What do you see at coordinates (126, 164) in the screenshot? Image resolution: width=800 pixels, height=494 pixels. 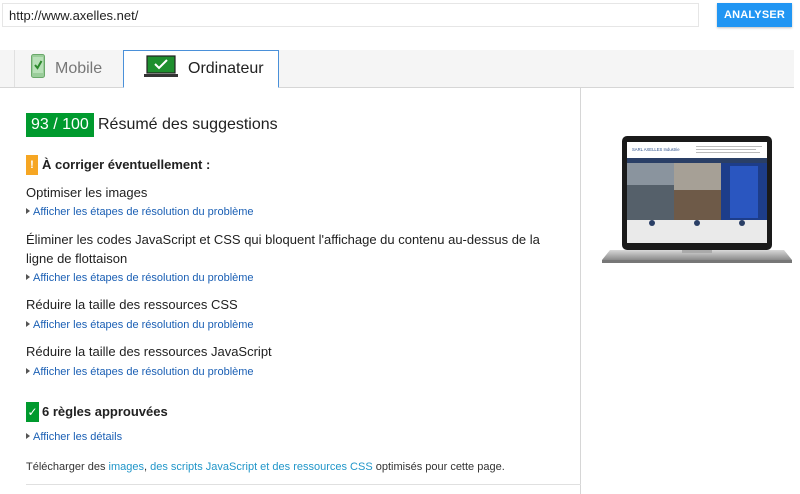 I see `warning-section-title: À corriger éventuellement :` at bounding box center [126, 164].